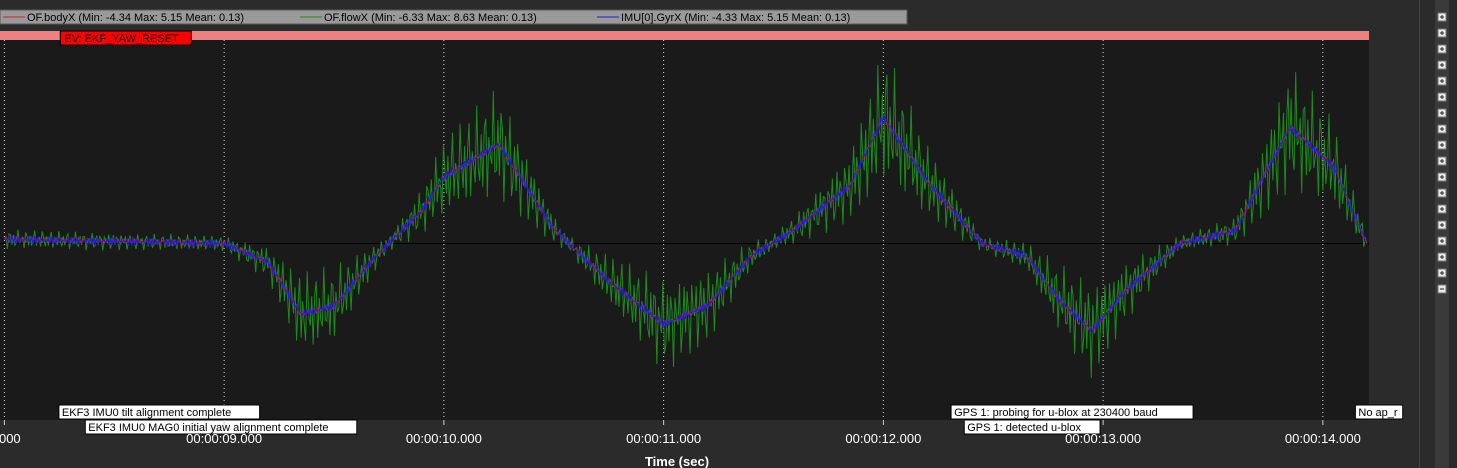  What do you see at coordinates (1323, 438) in the screenshot?
I see `x-tick-label: 00:00:14.000` at bounding box center [1323, 438].